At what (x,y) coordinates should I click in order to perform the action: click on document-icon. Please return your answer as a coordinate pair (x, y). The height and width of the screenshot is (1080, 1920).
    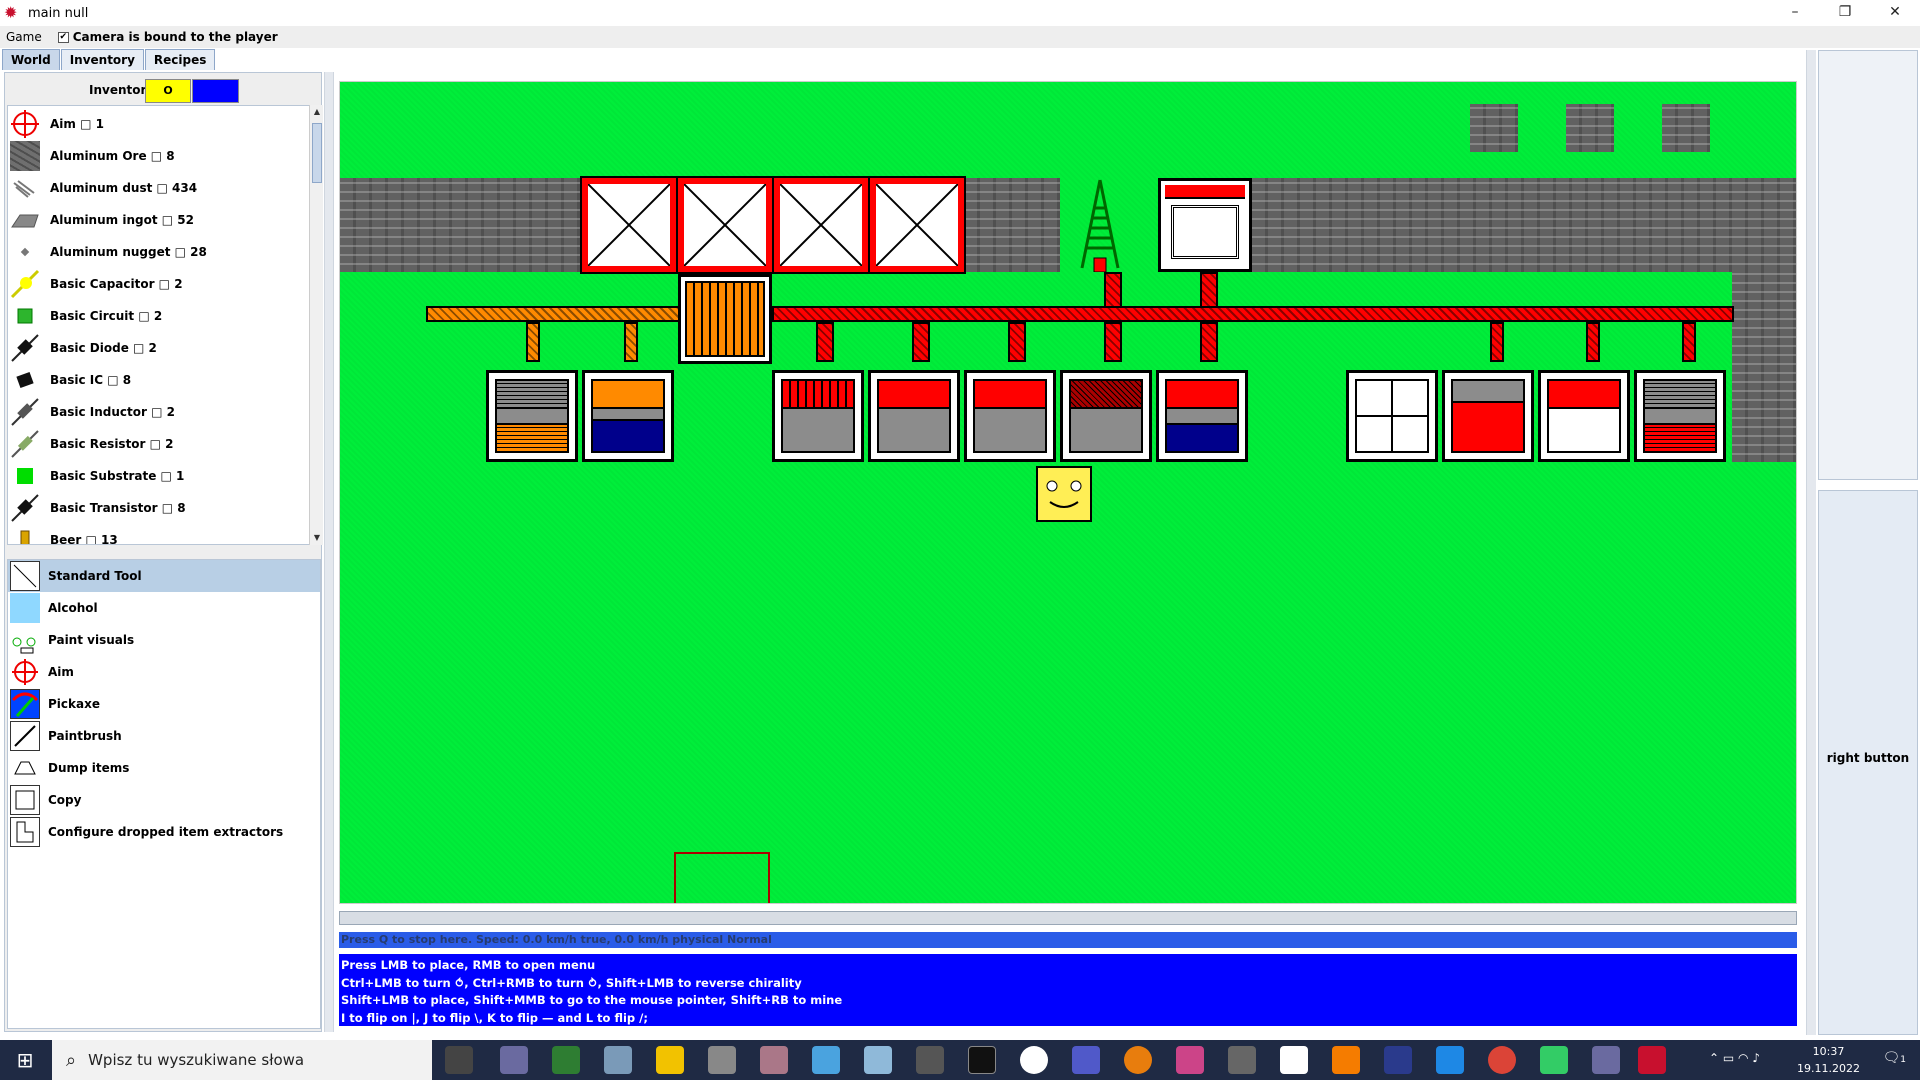
    Looking at the image, I should click on (1294, 1060).